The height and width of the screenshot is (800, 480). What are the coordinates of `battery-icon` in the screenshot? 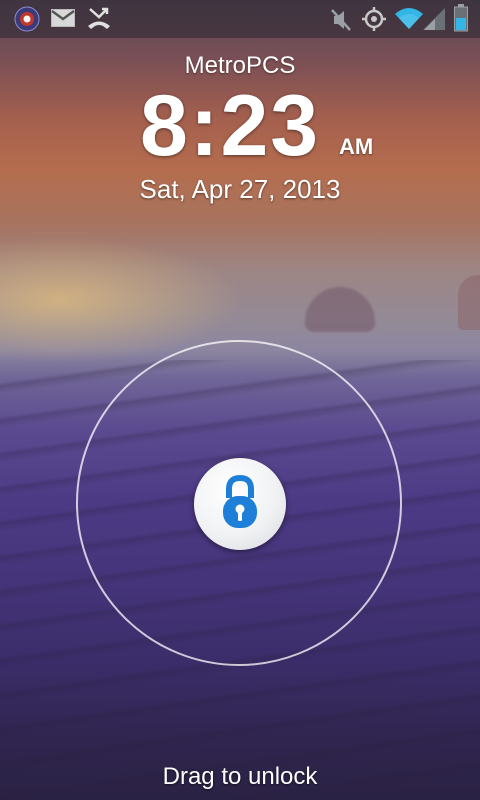 It's located at (461, 20).